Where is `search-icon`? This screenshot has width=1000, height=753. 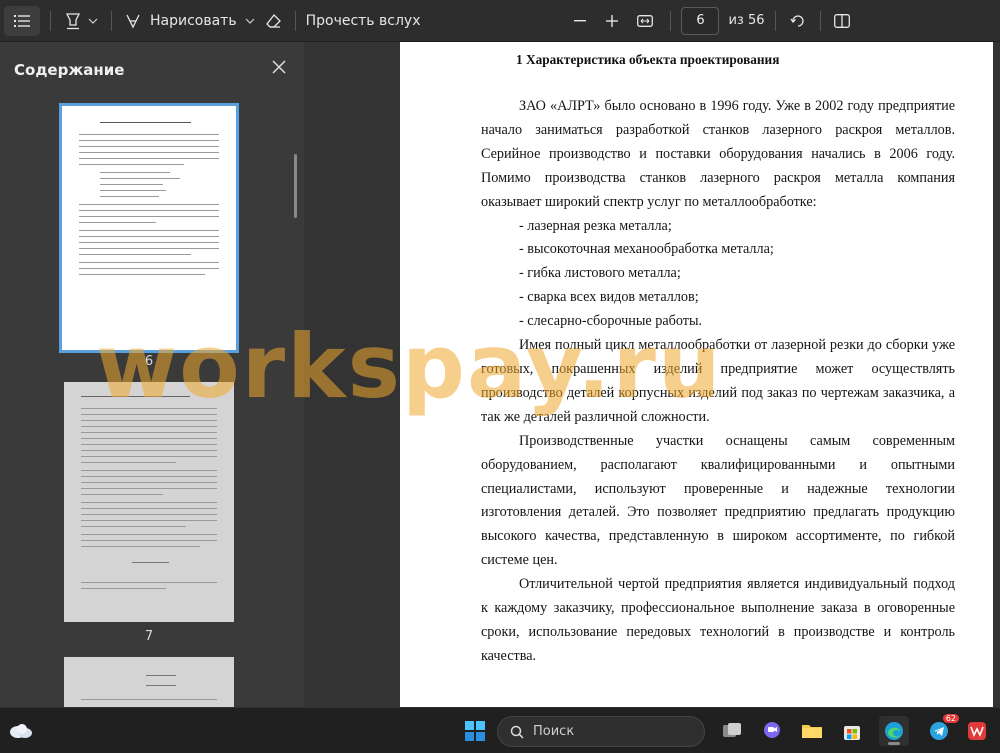
search-icon is located at coordinates (517, 732).